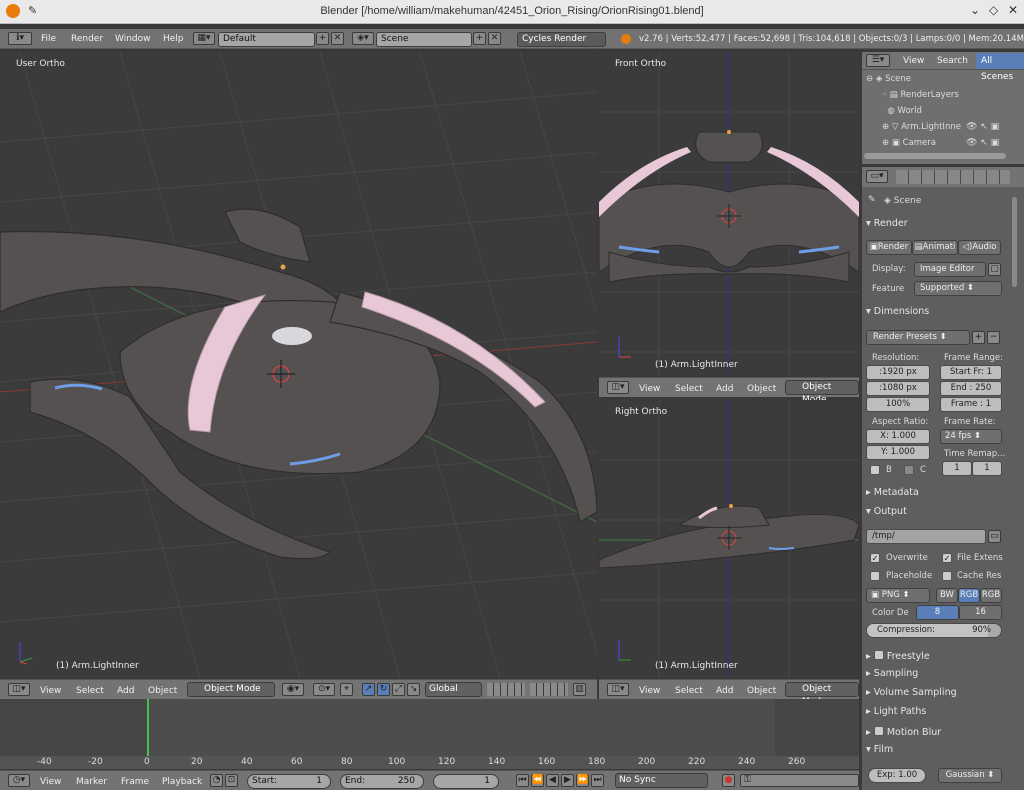 This screenshot has height=790, width=1024. Describe the element at coordinates (1014, 242) in the screenshot. I see `properties-scrollbar` at that location.